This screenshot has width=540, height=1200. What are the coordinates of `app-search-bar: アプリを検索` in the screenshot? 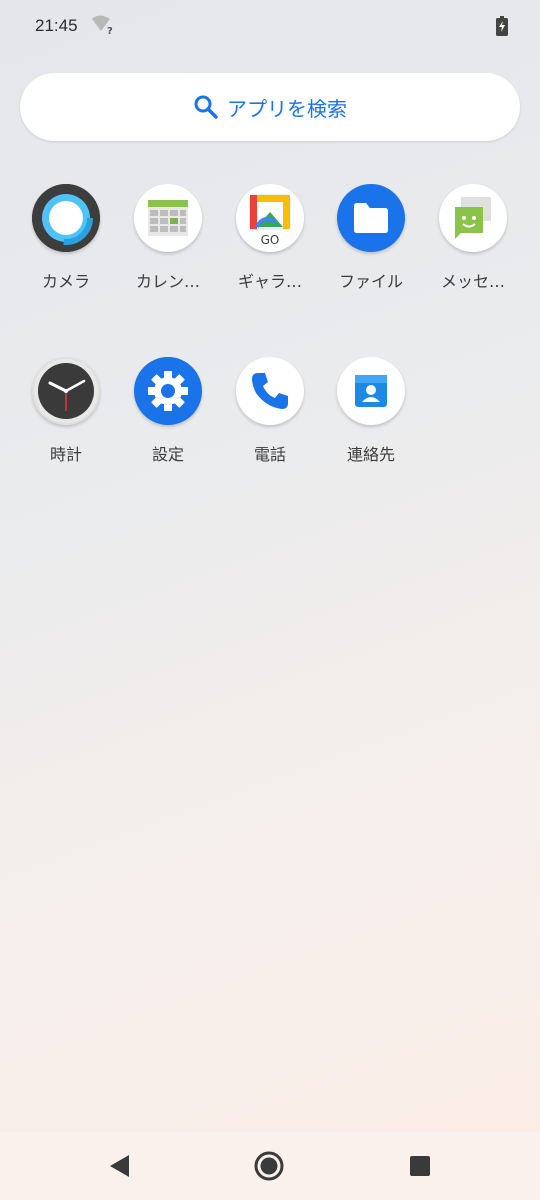 It's located at (270, 107).